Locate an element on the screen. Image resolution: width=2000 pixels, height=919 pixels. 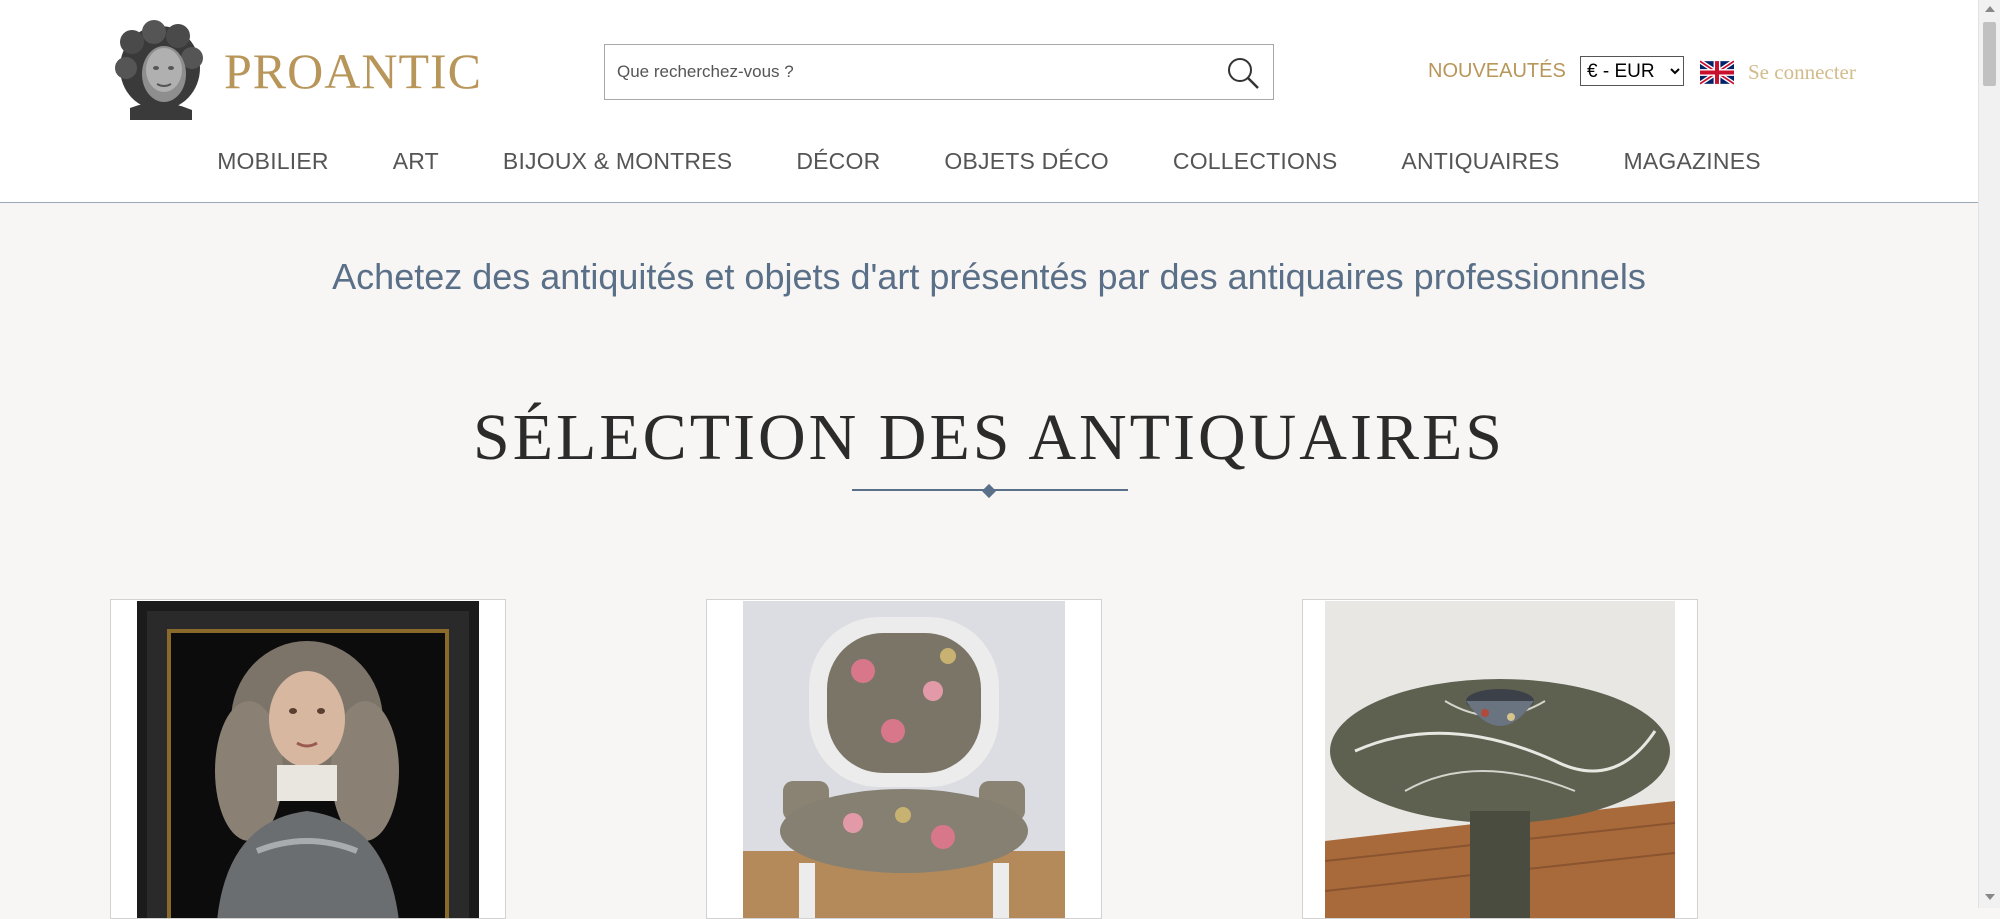
bust-logo-icon is located at coordinates (159, 70).